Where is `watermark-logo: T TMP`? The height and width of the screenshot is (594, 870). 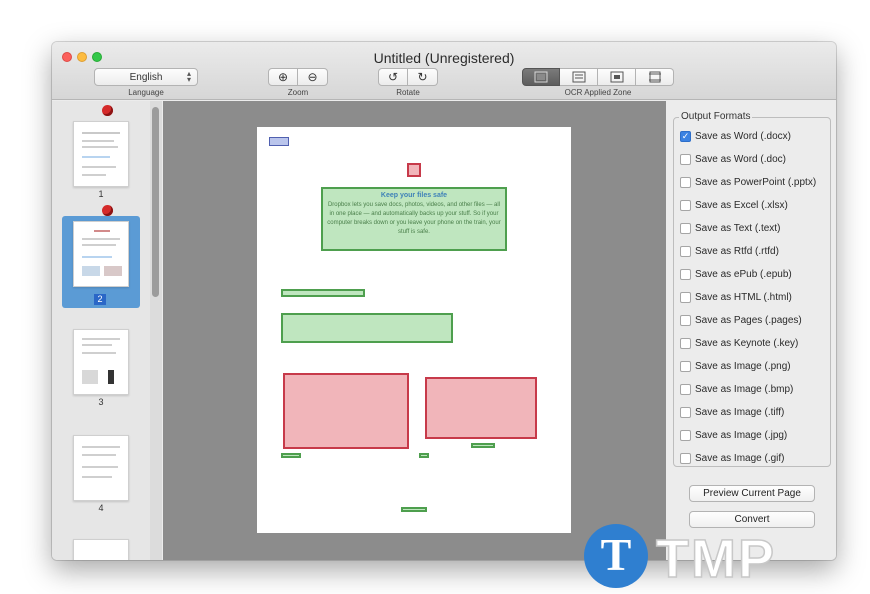
watermark-logo: T TMP is located at coordinates (709, 557).